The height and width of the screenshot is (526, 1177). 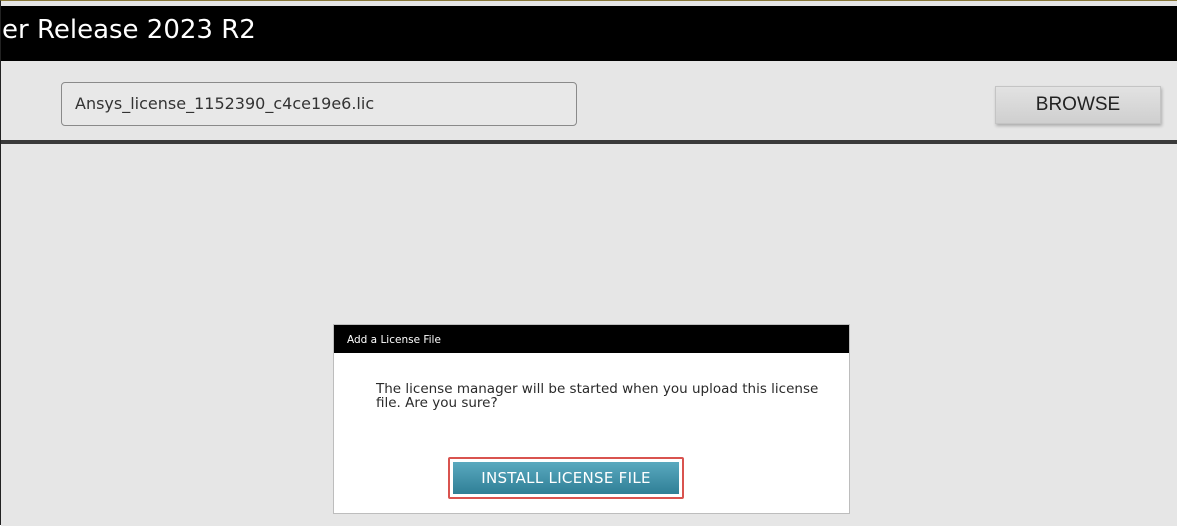 What do you see at coordinates (591, 339) in the screenshot?
I see `dialog-title: Add a License File` at bounding box center [591, 339].